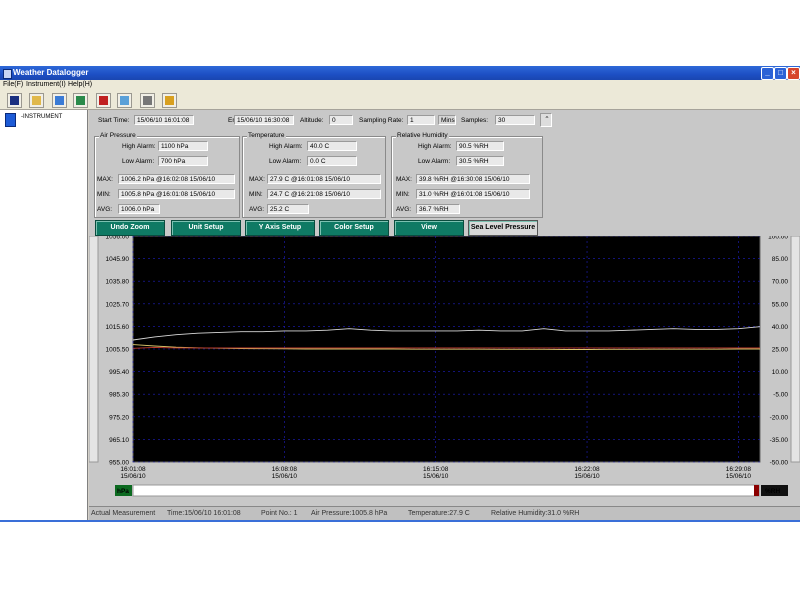  What do you see at coordinates (288, 209) in the screenshot?
I see `temperature-avg-field: 25.2 C` at bounding box center [288, 209].